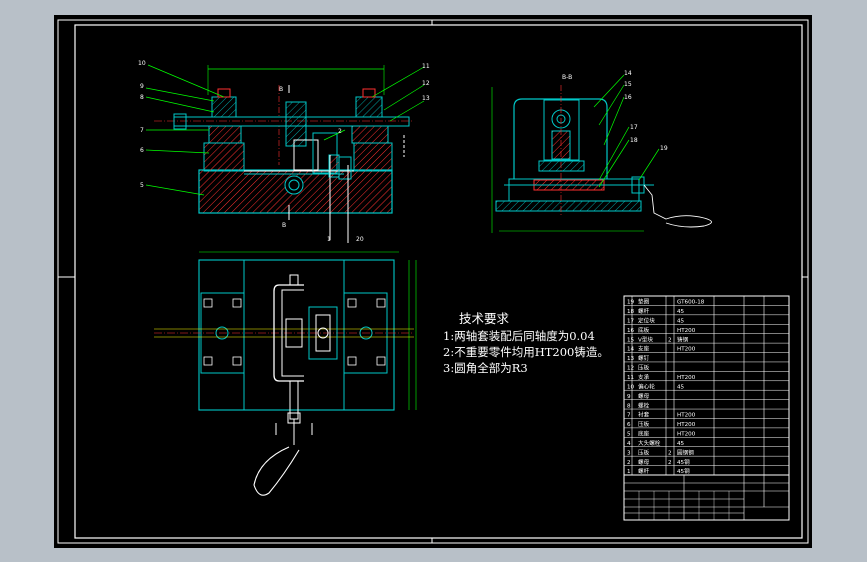 Image resolution: width=867 pixels, height=562 pixels. What do you see at coordinates (661, 330) in the screenshot?
I see `bom-row: 16 底板 HT200` at bounding box center [661, 330].